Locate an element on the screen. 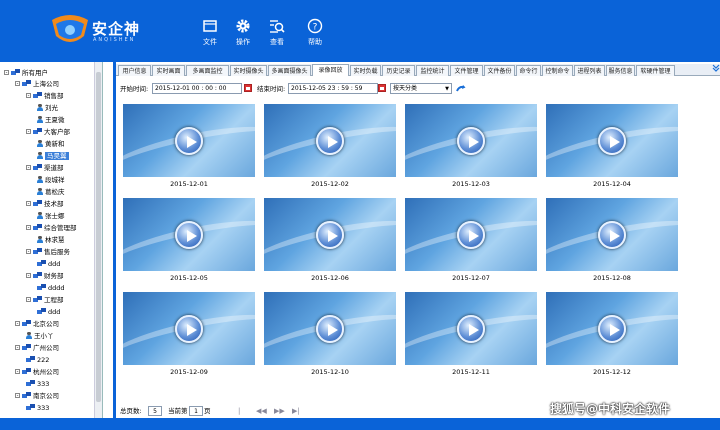  video-card: 2015-12-07 is located at coordinates (471, 240).